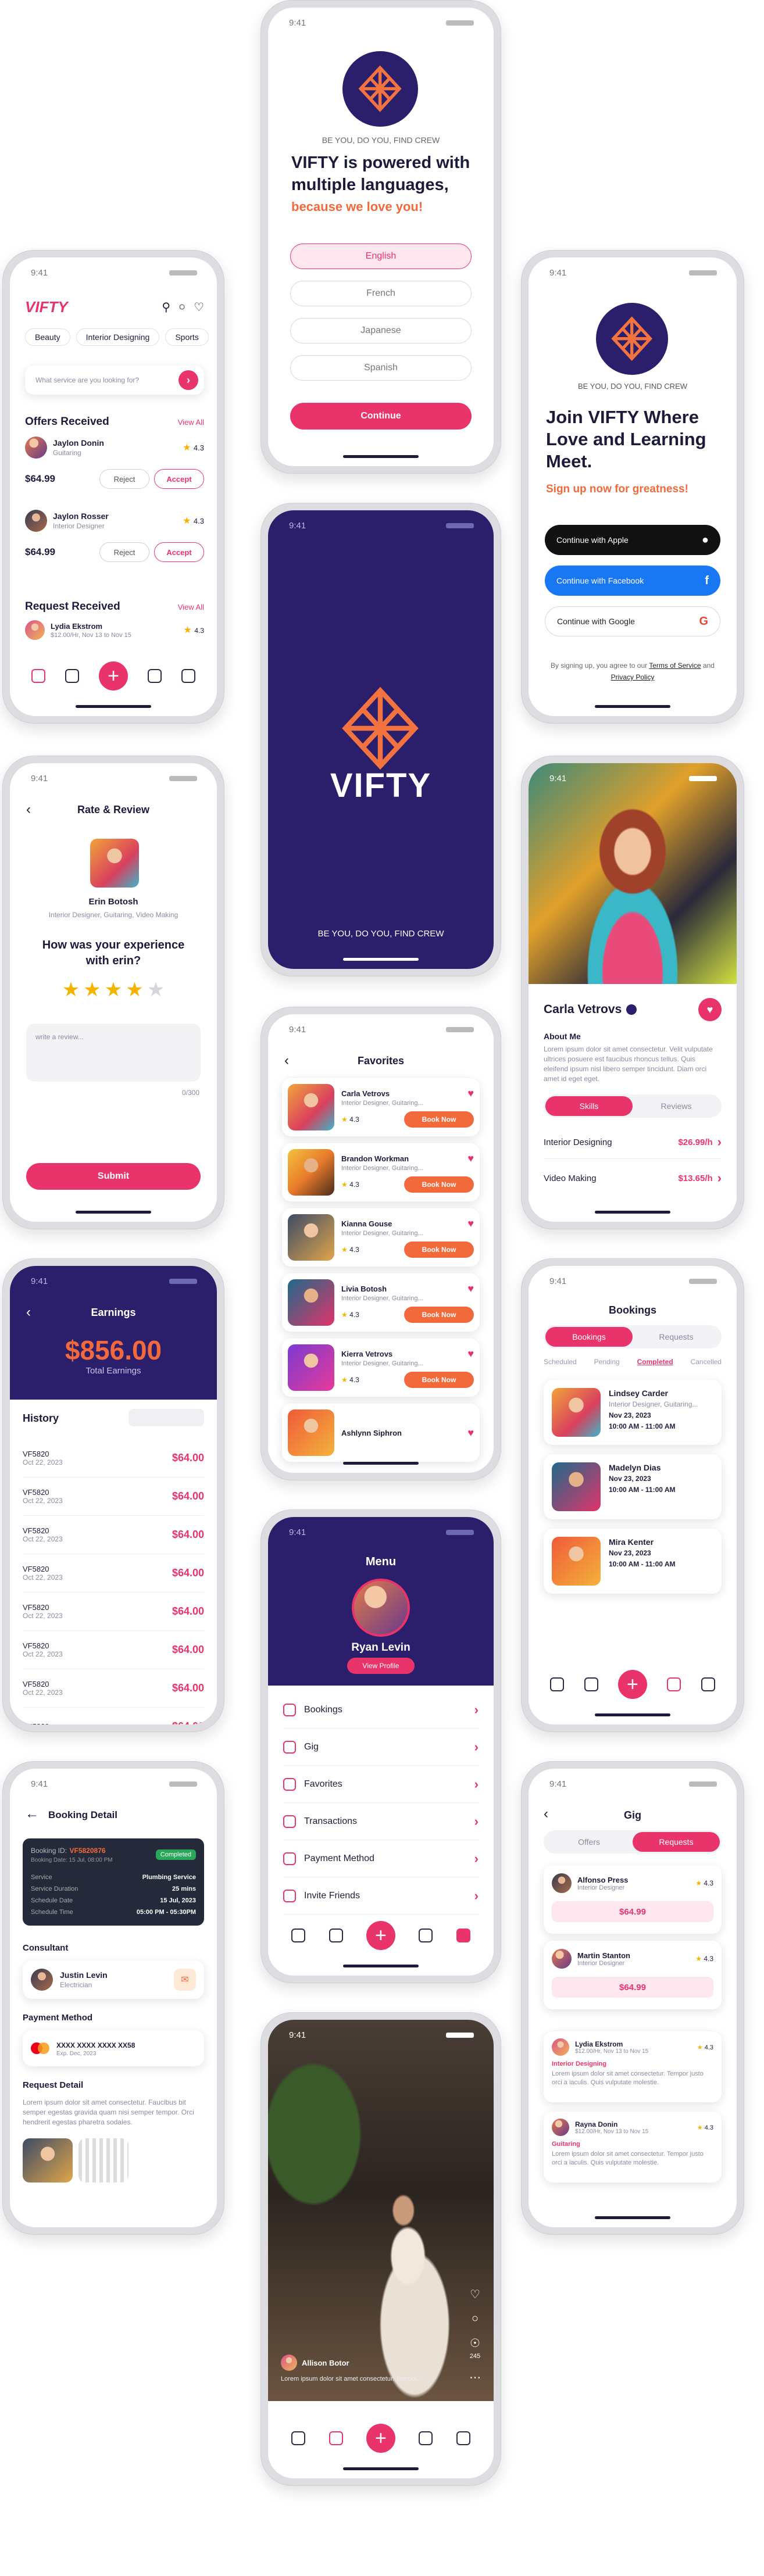 The width and height of the screenshot is (764, 2576). Describe the element at coordinates (191, 607) in the screenshot. I see `requests-view-all: View All` at that location.